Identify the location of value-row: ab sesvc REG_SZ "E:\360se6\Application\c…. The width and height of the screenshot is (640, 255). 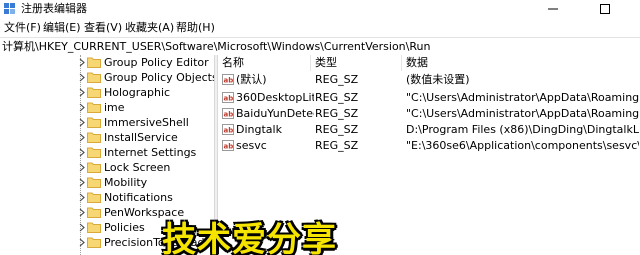
(429, 145).